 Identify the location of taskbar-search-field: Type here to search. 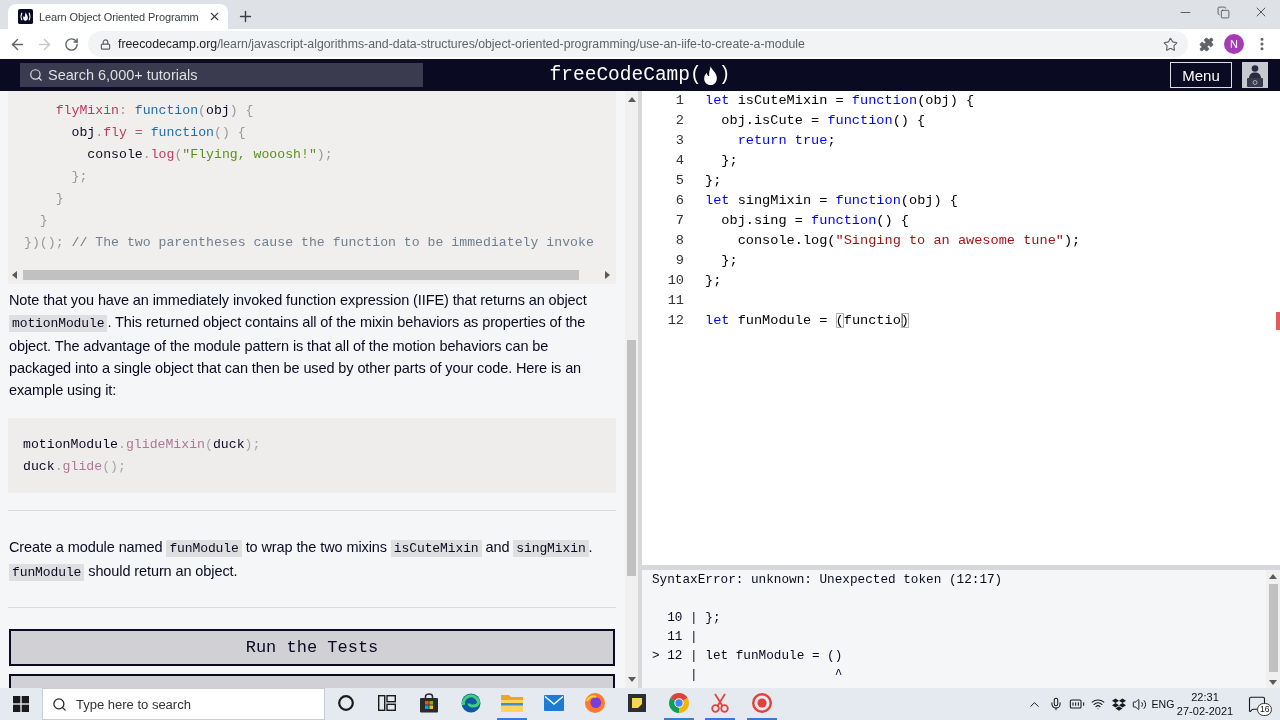
(183, 704).